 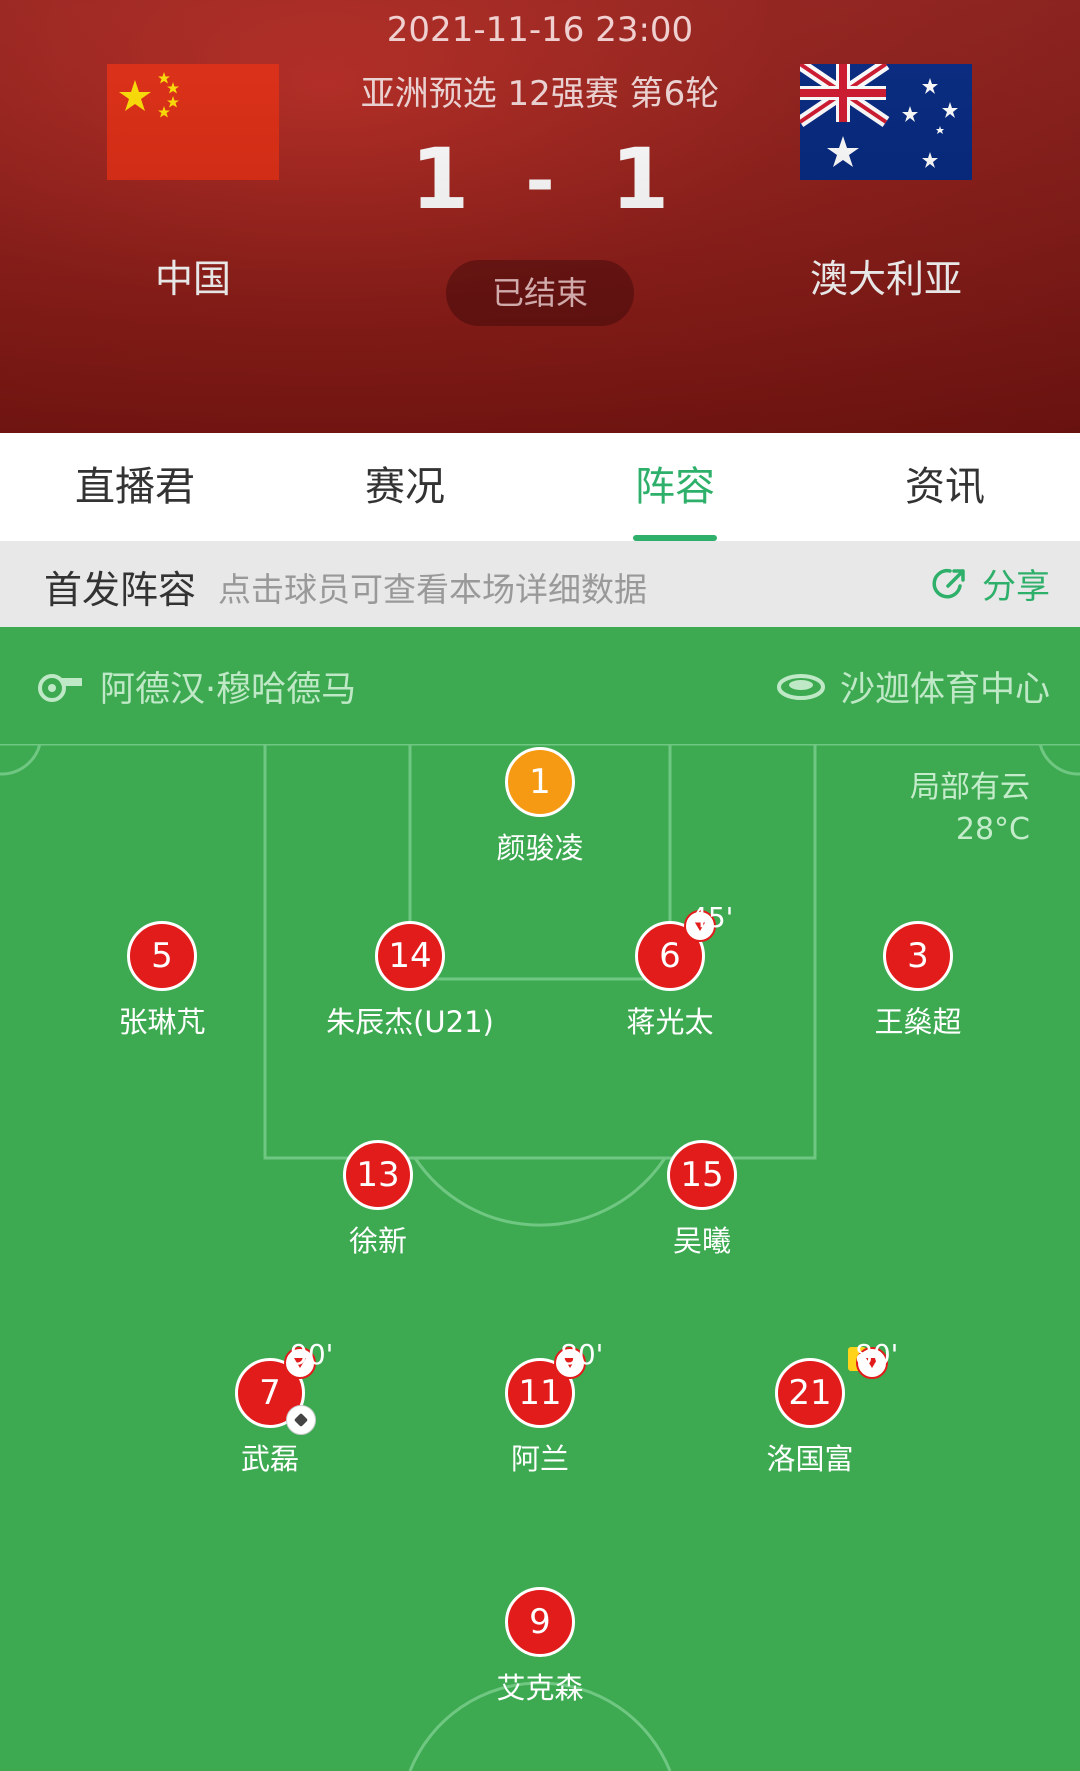 What do you see at coordinates (162, 1022) in the screenshot?
I see `player-name: 张琳芃` at bounding box center [162, 1022].